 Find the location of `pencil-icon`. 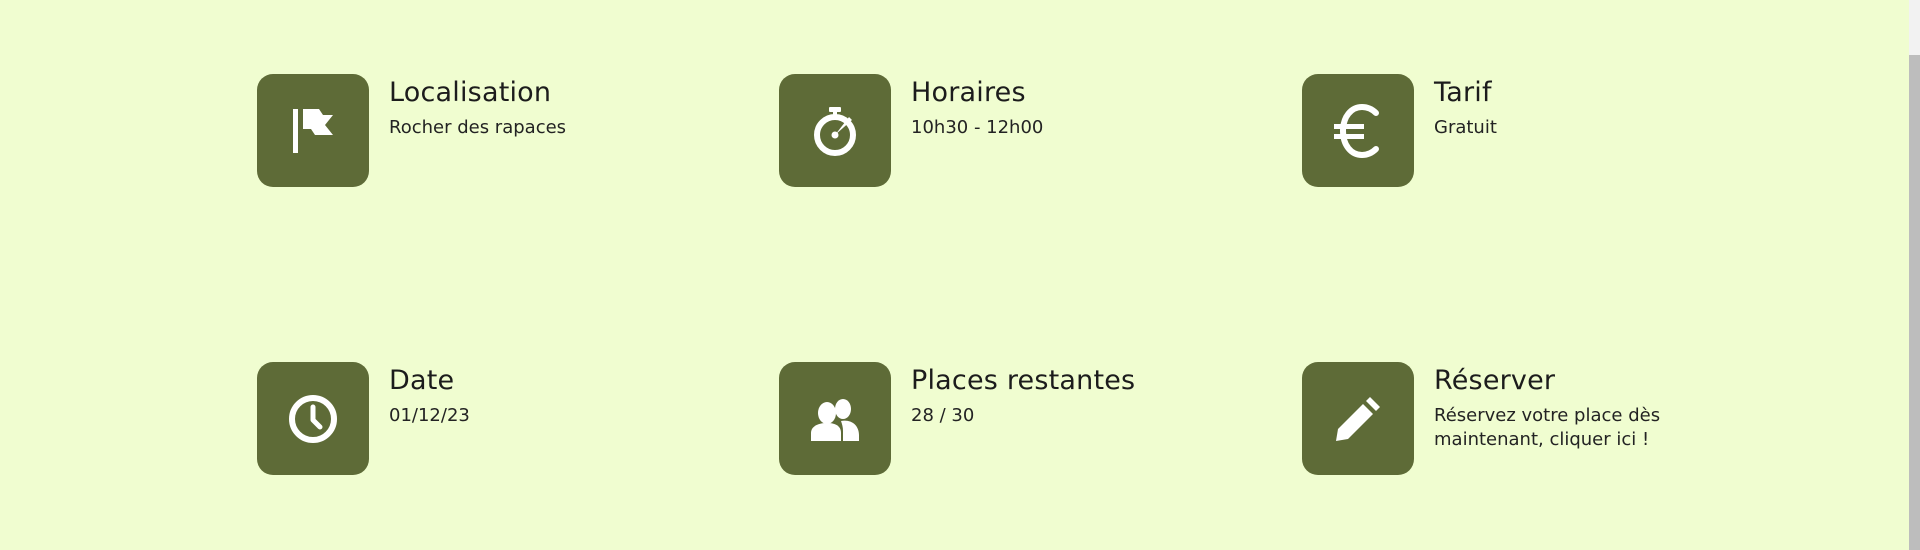

pencil-icon is located at coordinates (1358, 418).